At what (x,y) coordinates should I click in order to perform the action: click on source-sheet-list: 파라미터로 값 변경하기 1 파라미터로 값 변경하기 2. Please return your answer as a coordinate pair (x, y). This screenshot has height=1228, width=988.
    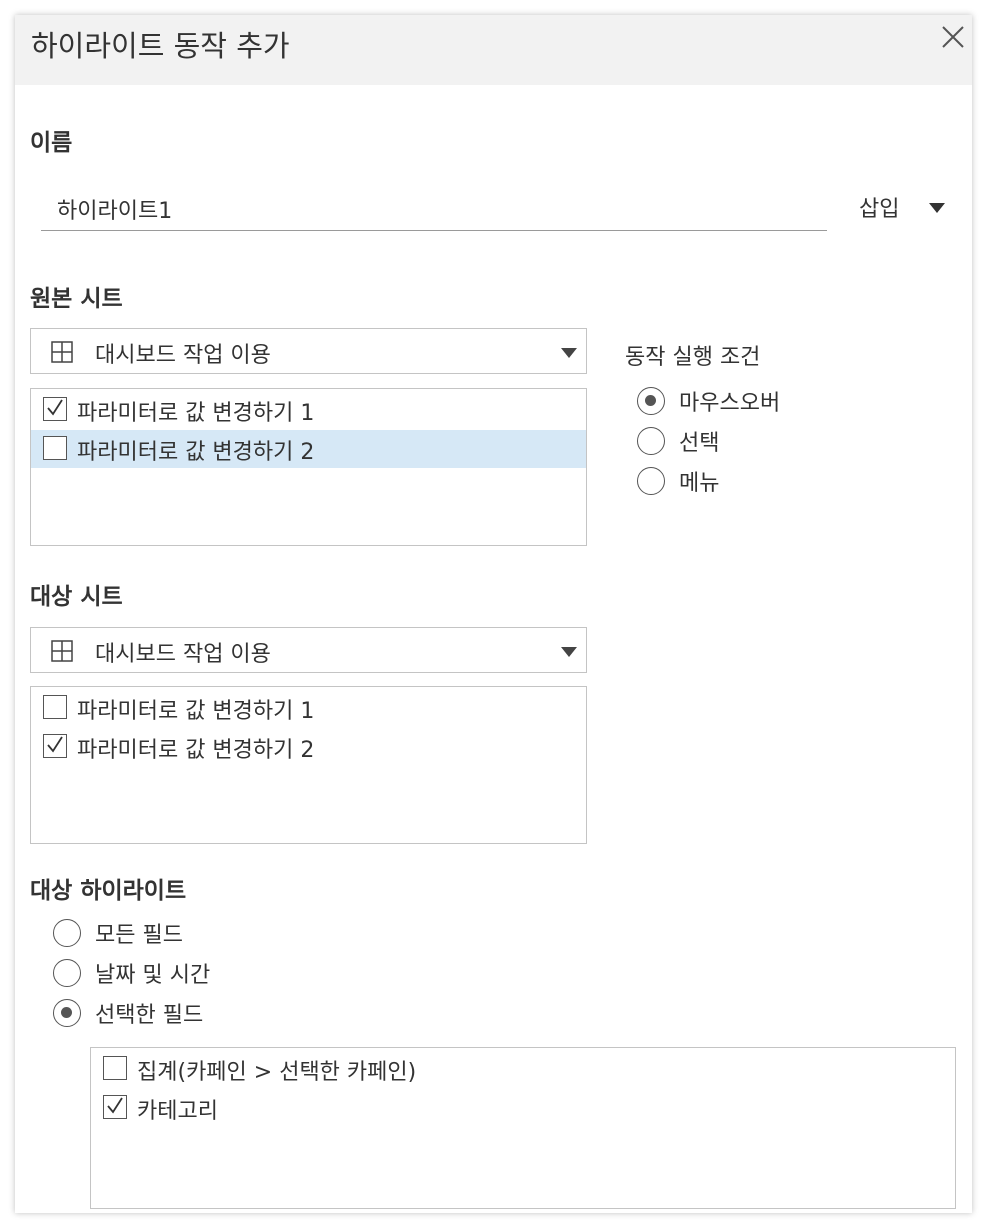
    Looking at the image, I should click on (308, 467).